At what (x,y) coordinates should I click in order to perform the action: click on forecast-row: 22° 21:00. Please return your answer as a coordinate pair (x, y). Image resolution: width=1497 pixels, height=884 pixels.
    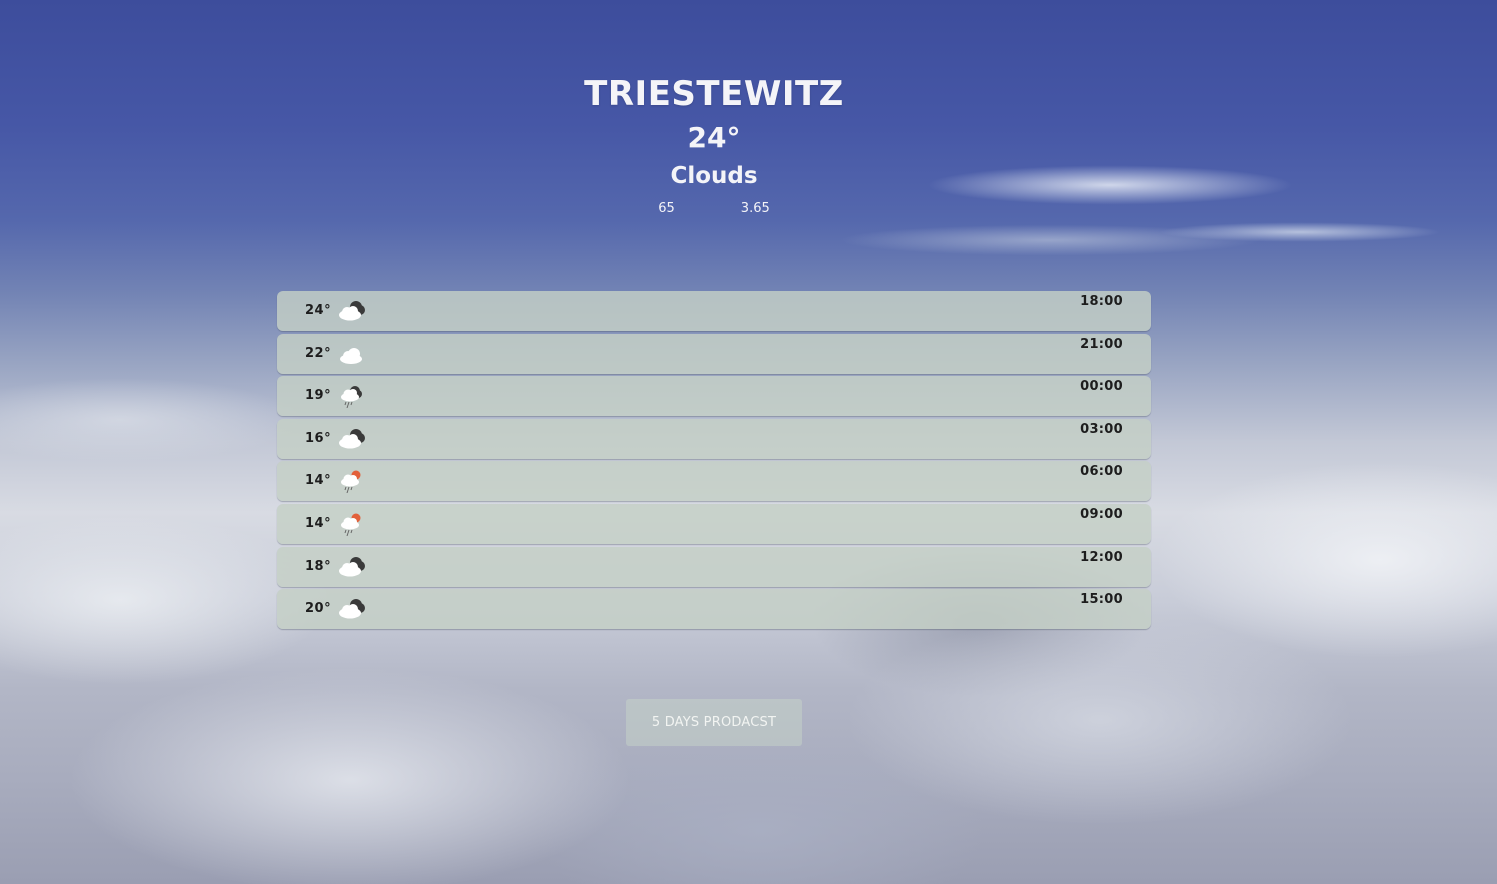
    Looking at the image, I should click on (714, 353).